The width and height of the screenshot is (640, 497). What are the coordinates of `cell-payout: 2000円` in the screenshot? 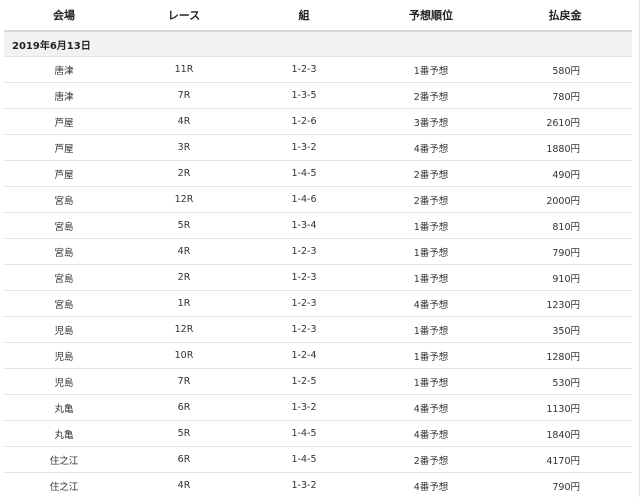 It's located at (565, 199).